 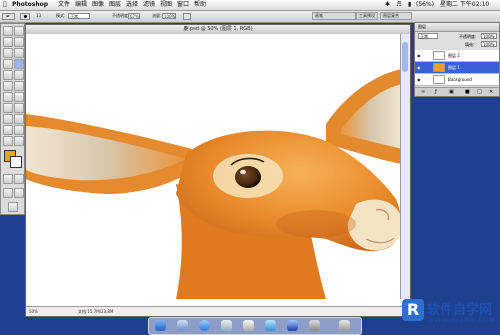 I want to click on vertical-scroll-thumb, so click(x=405, y=57).